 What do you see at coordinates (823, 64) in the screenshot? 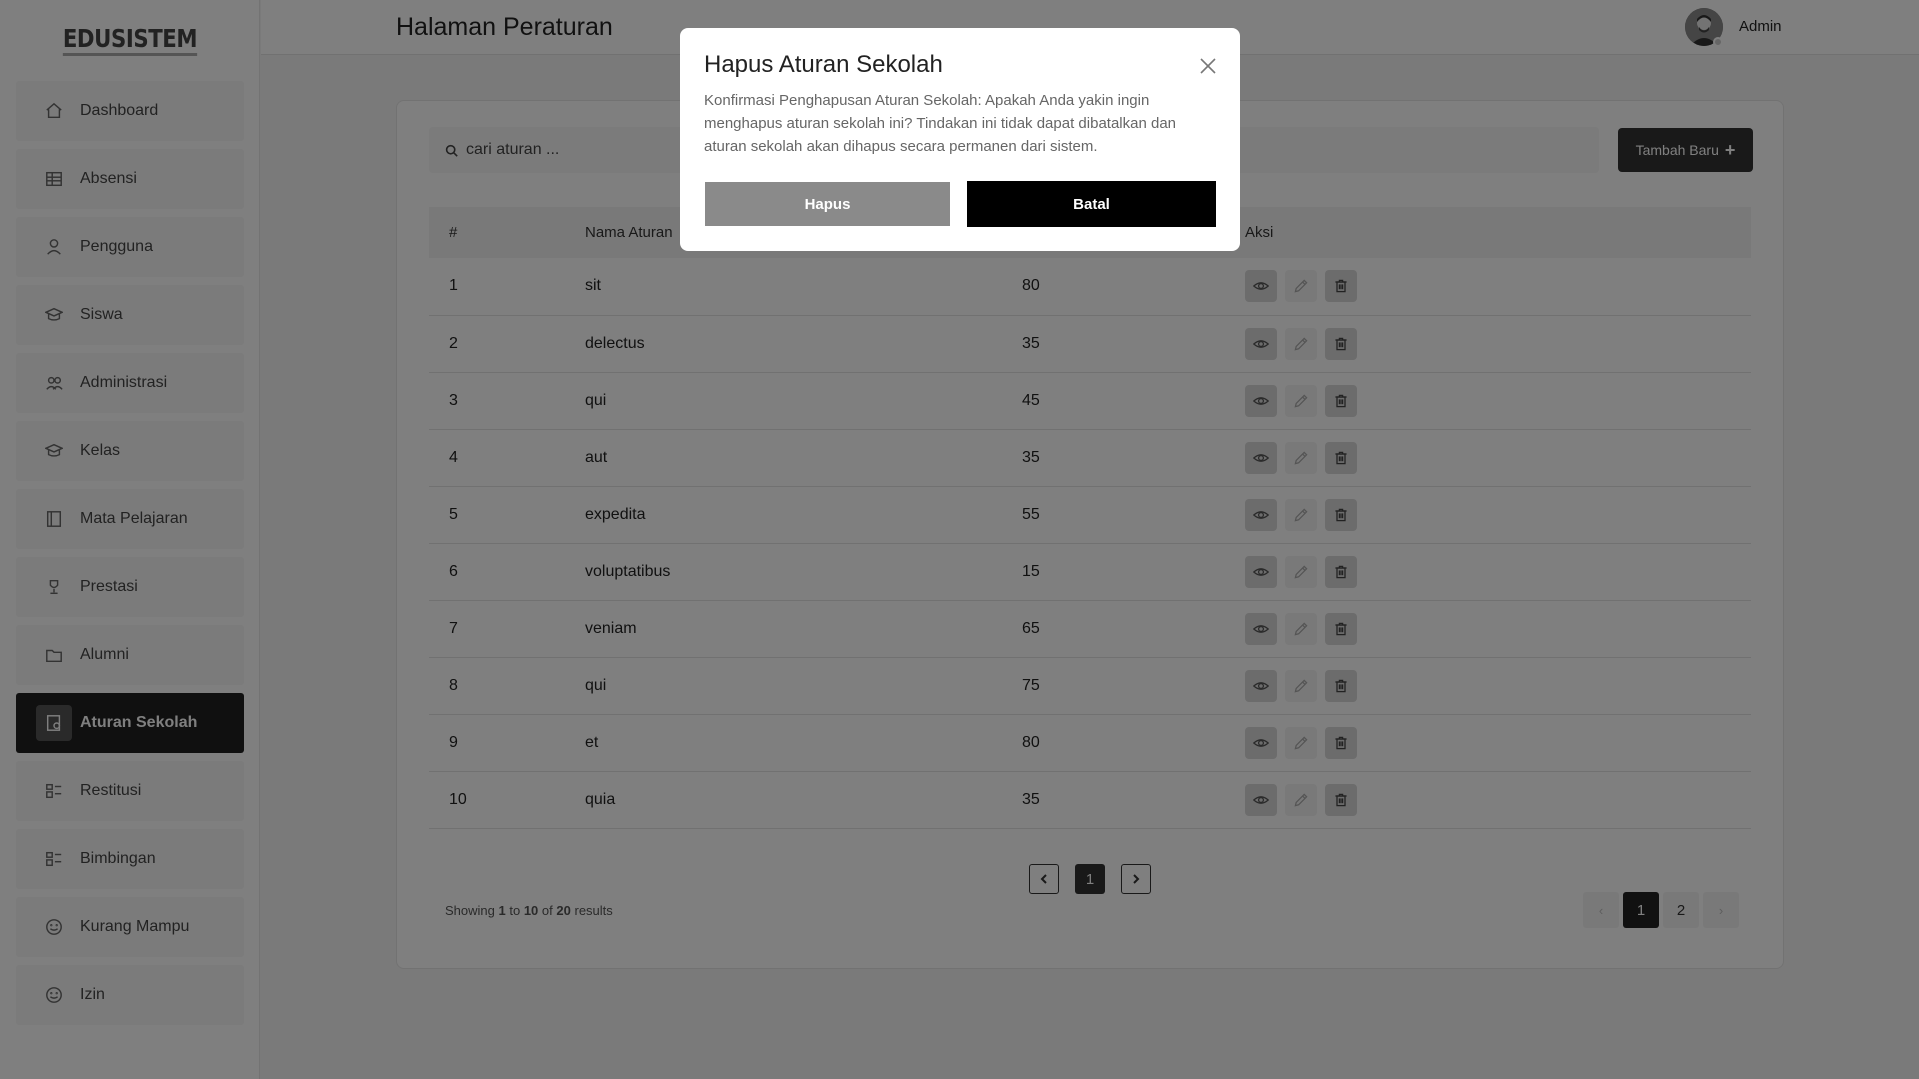
I see `modal-title: Hapus Aturan Sekolah` at bounding box center [823, 64].